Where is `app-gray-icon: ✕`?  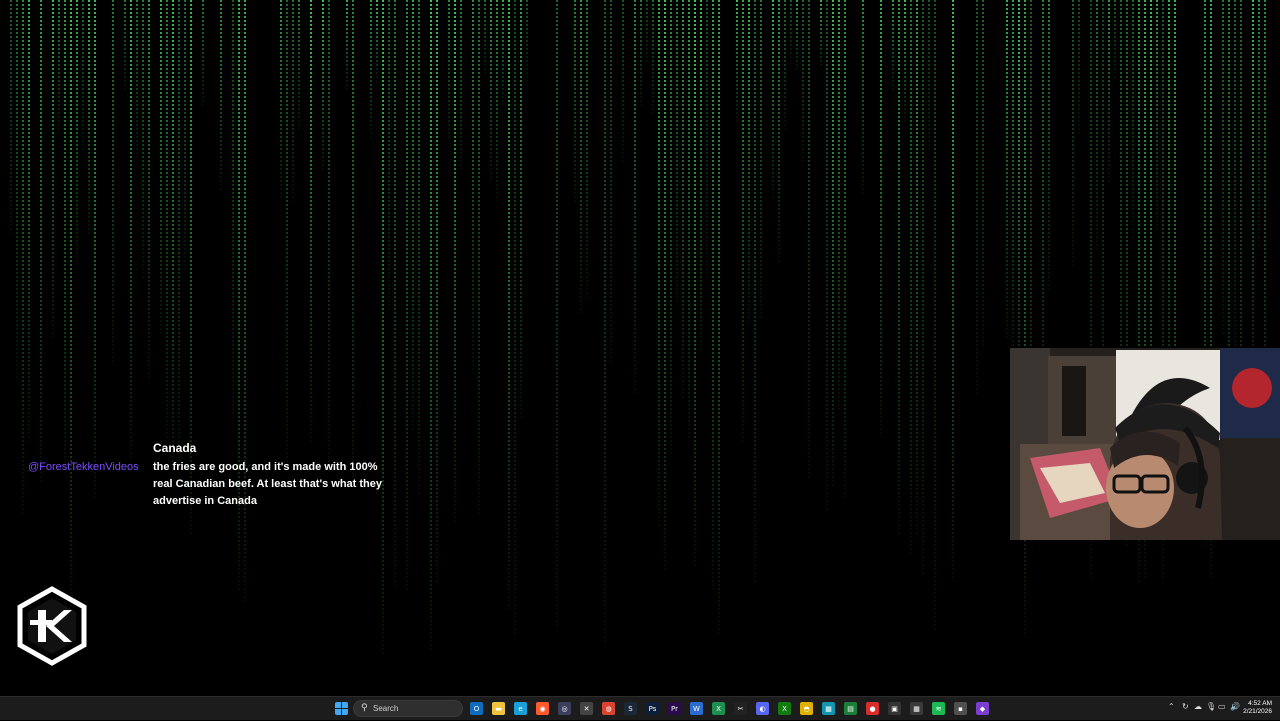
app-gray-icon: ✕ is located at coordinates (586, 708).